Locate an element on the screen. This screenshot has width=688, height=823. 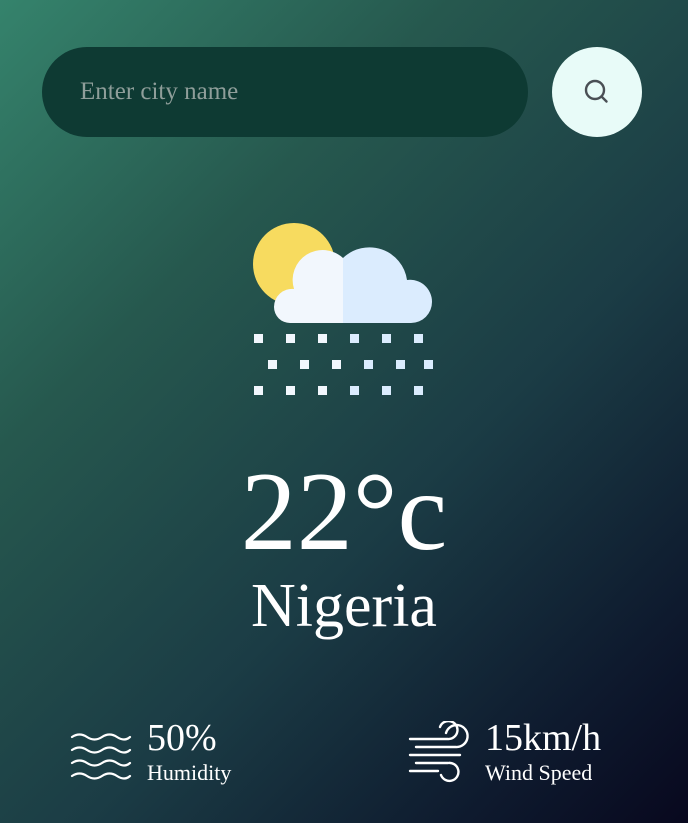
search-icon is located at coordinates (596, 91).